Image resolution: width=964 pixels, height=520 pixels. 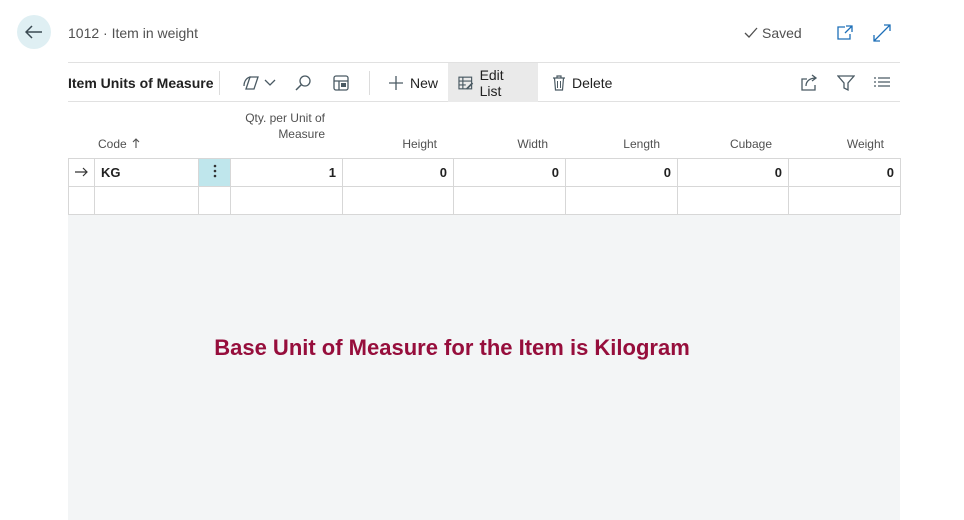 I want to click on row-menu-button, so click(x=214, y=172).